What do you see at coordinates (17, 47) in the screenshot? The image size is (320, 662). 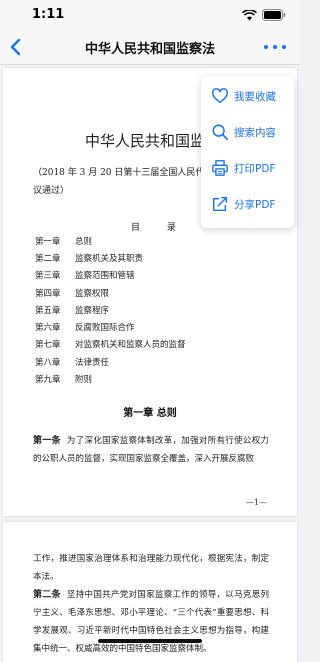 I see `back-chevron-icon` at bounding box center [17, 47].